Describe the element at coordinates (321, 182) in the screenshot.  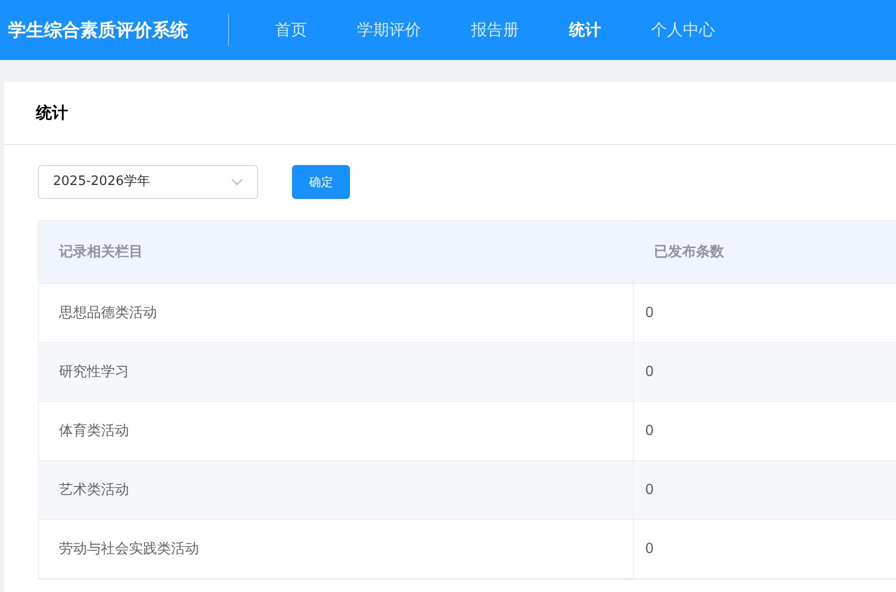
I see `confirm-button: 确定` at that location.